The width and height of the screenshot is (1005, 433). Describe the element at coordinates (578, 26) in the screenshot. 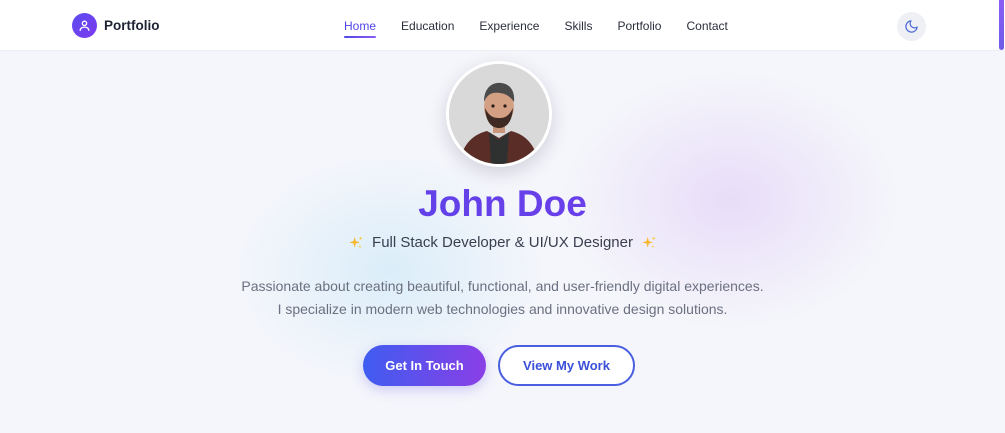

I see `nav-link-skills: Skills` at that location.